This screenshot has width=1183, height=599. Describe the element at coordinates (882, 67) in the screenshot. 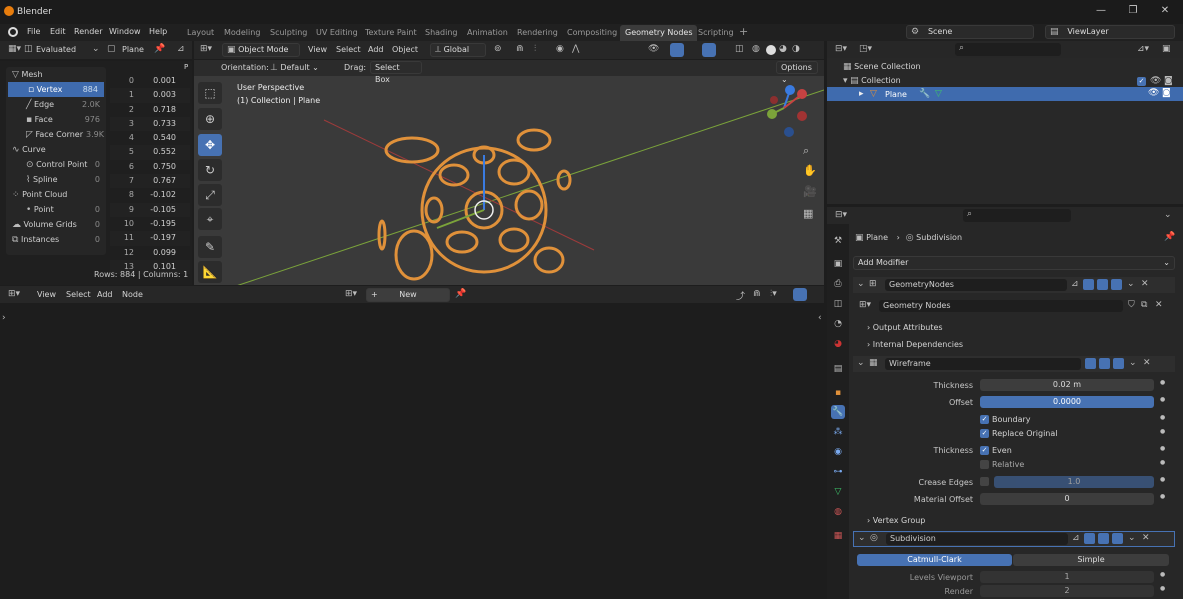

I see `scene-collection-row: ▦ Scene Collection` at that location.